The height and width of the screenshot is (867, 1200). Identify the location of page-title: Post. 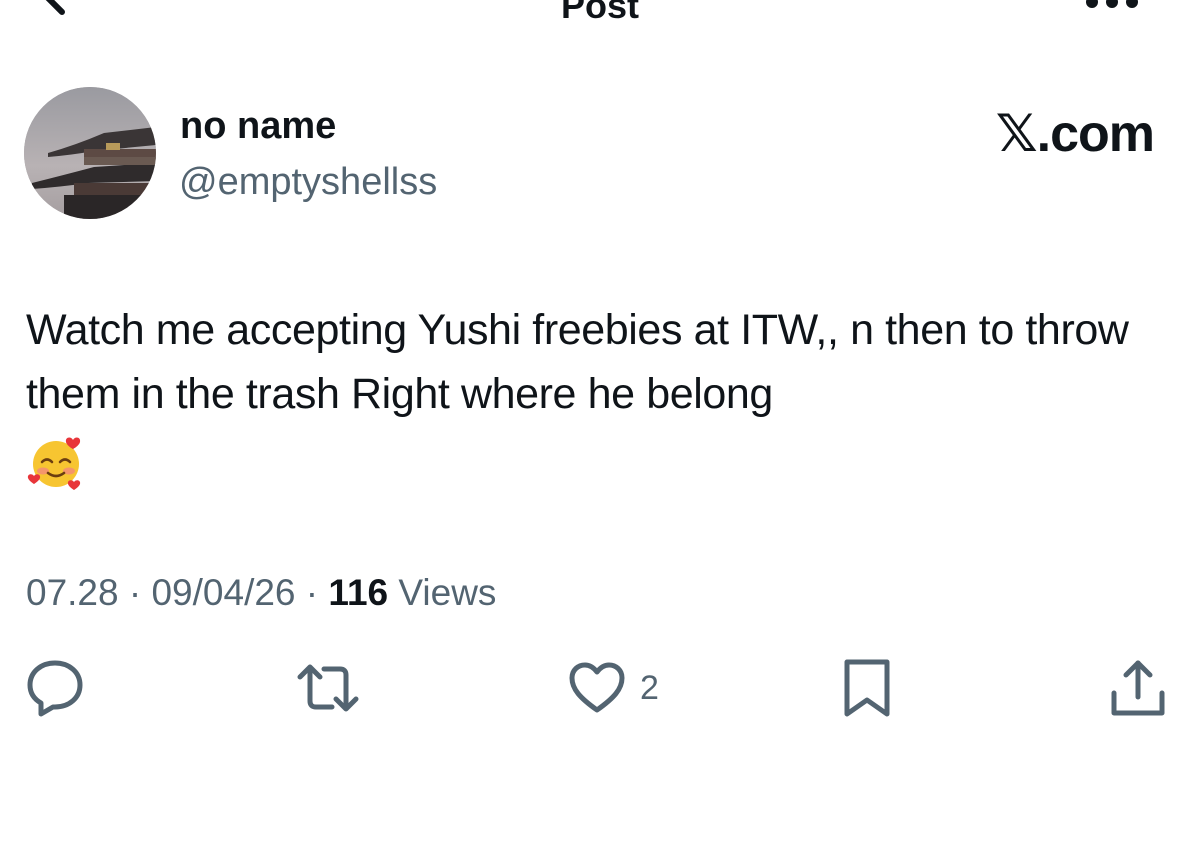
(599, 13).